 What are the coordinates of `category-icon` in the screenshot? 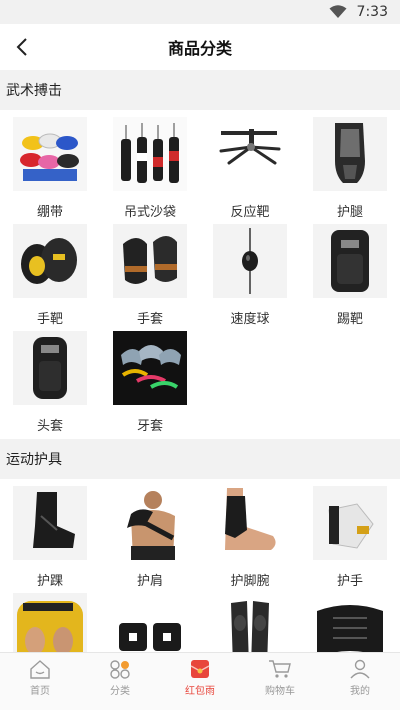 It's located at (120, 669).